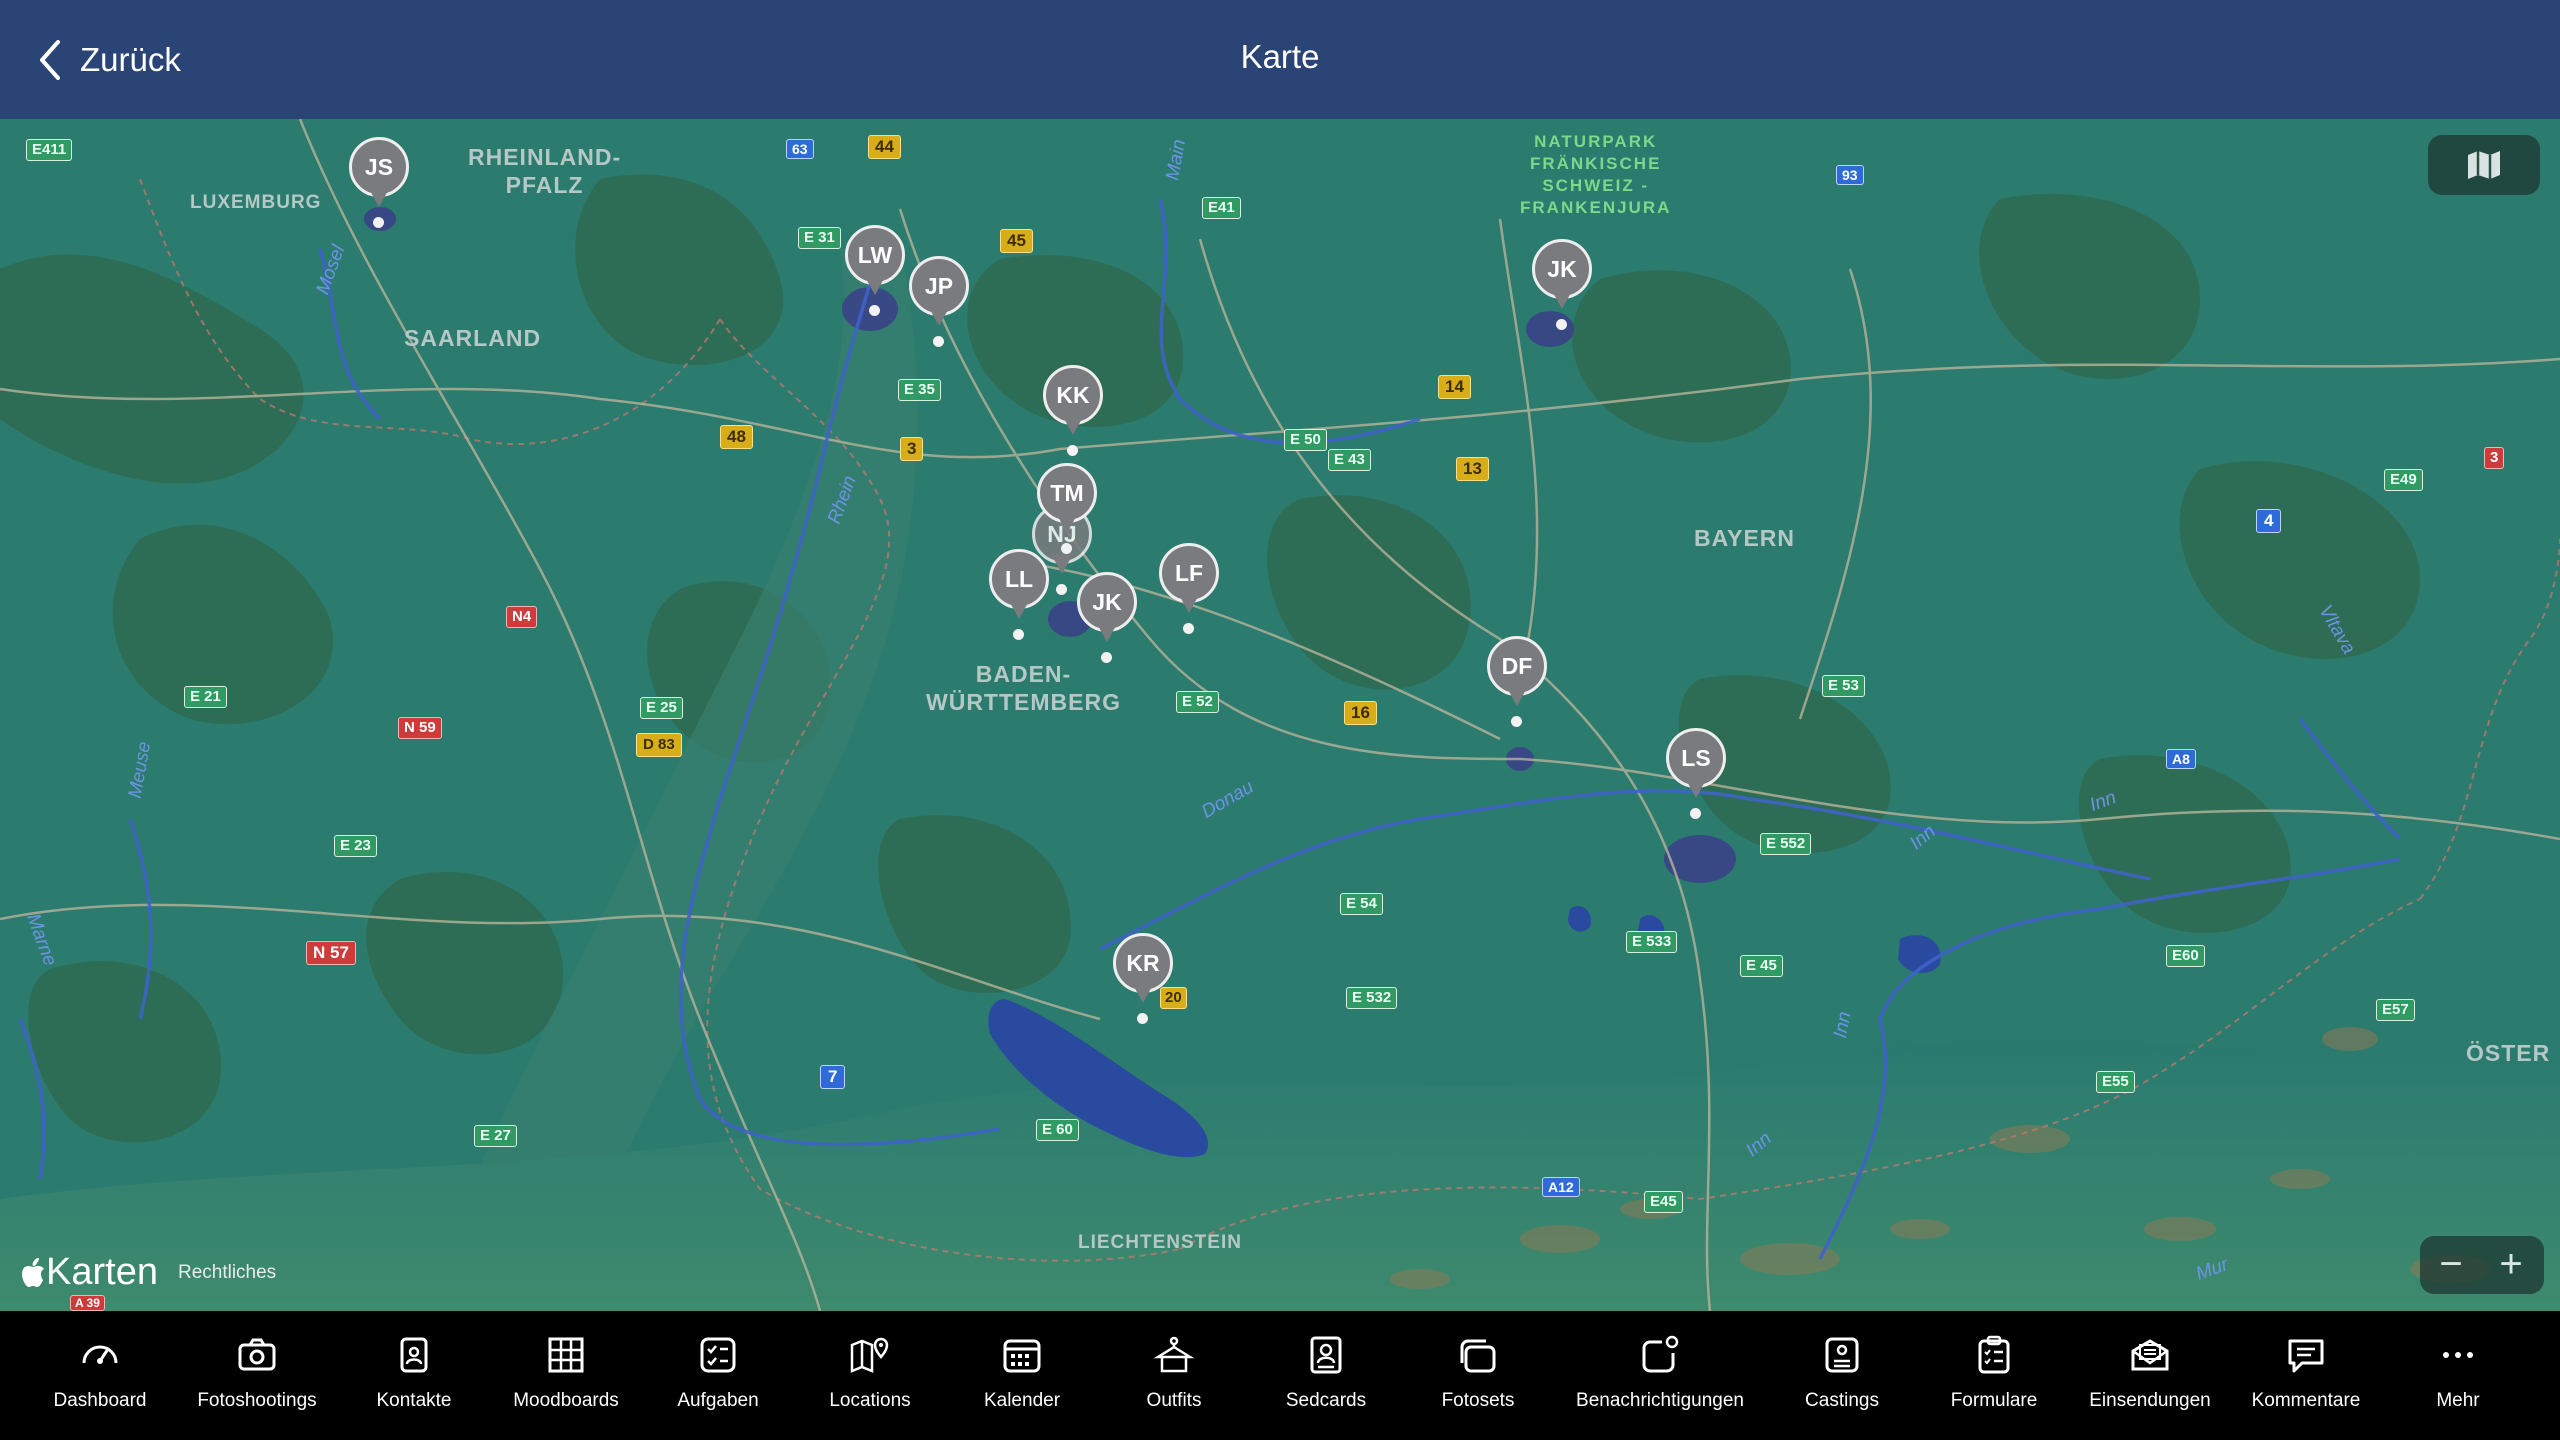  What do you see at coordinates (2482, 1265) in the screenshot?
I see `zoom-control: − +` at bounding box center [2482, 1265].